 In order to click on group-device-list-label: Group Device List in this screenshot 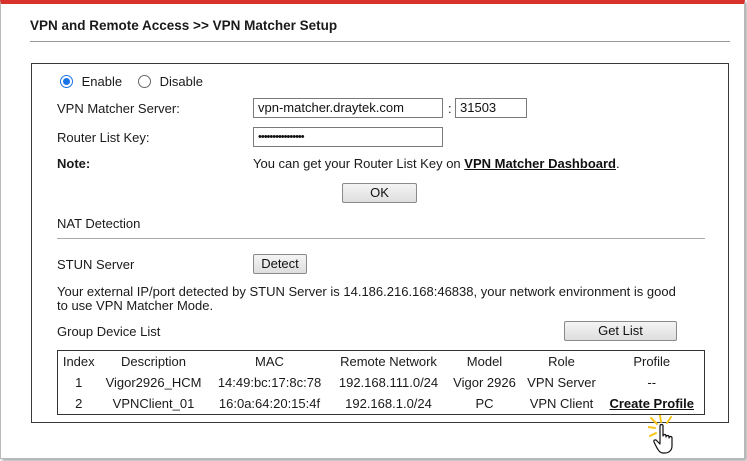, I will do `click(109, 331)`.